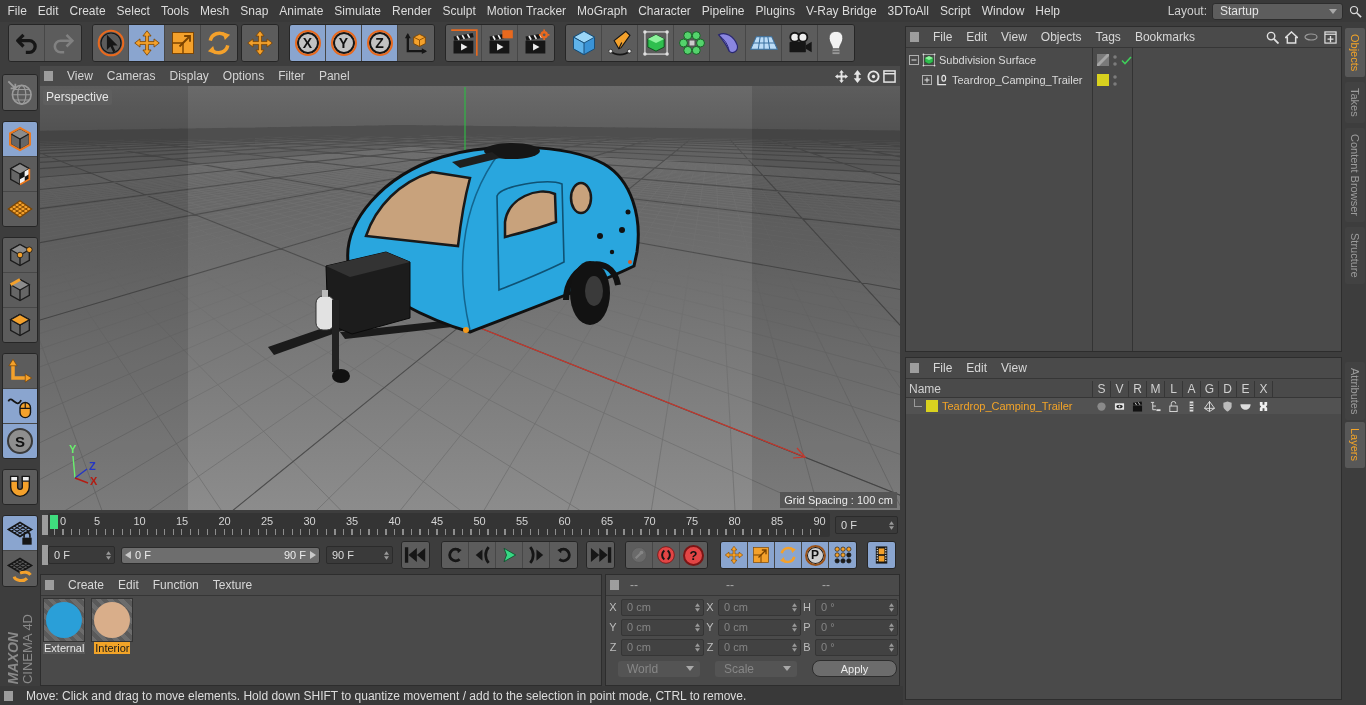 The width and height of the screenshot is (1366, 705). What do you see at coordinates (656, 43) in the screenshot?
I see `subdivision-button` at bounding box center [656, 43].